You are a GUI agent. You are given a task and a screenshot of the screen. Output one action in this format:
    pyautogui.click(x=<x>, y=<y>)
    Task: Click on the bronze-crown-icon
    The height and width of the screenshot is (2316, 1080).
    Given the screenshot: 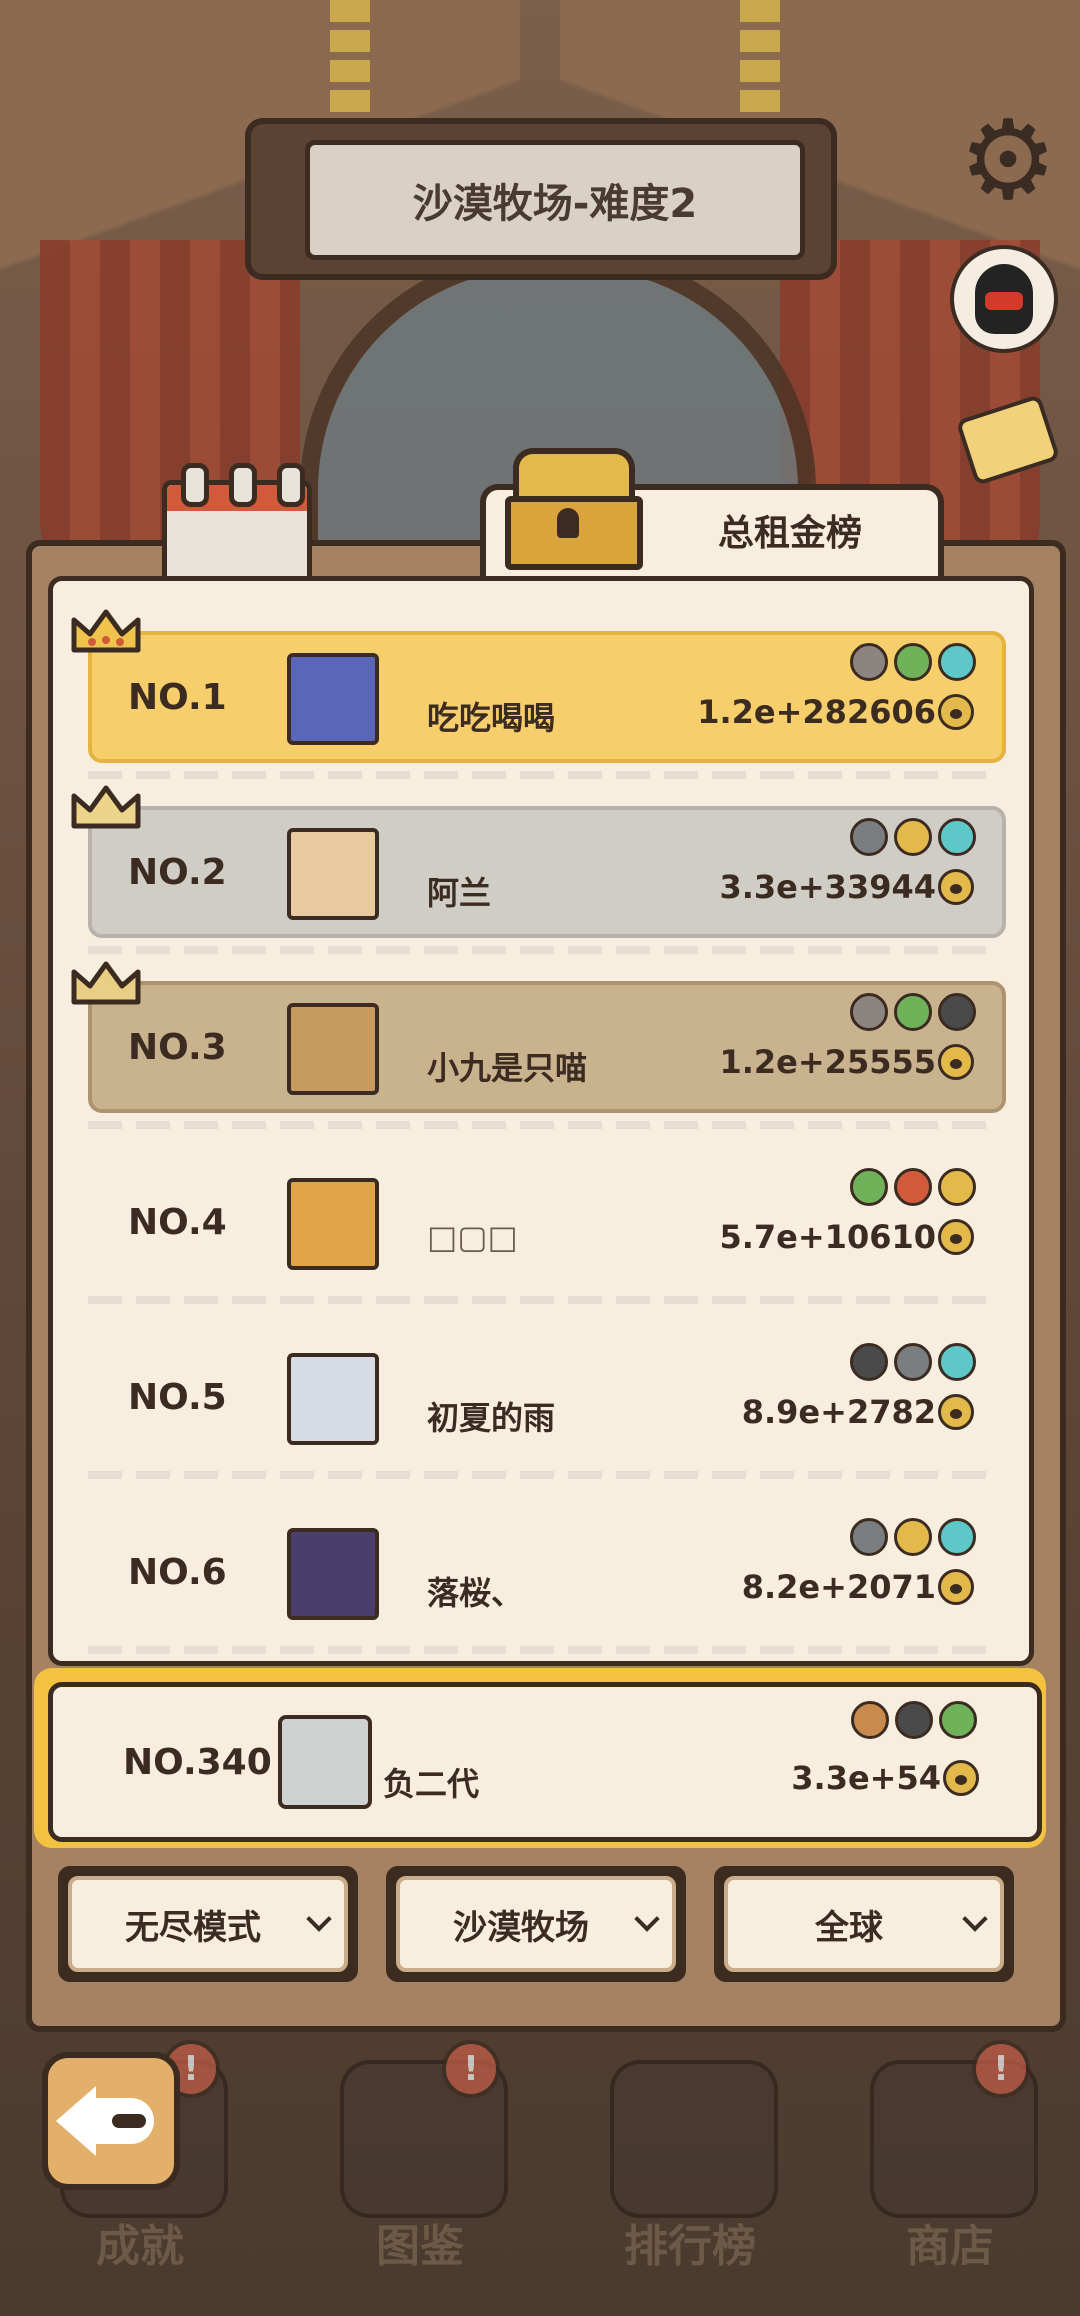 What is the action you would take?
    pyautogui.click(x=106, y=984)
    